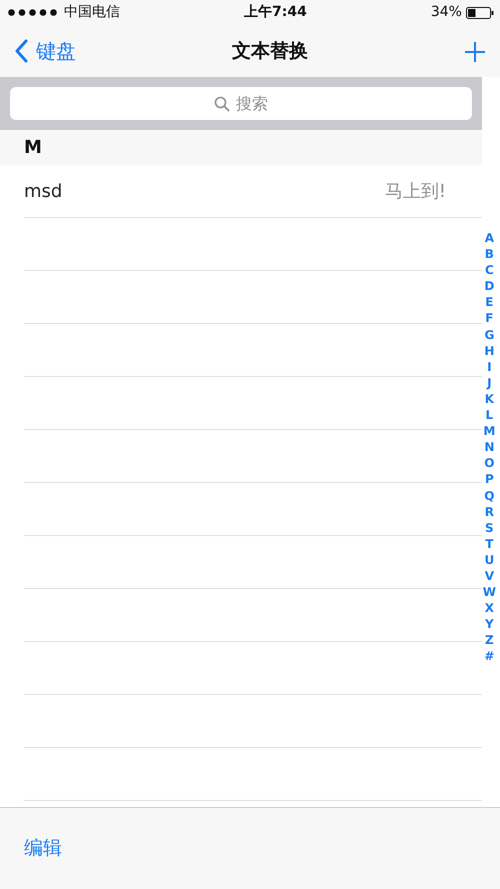 The height and width of the screenshot is (889, 500). What do you see at coordinates (489, 576) in the screenshot?
I see `index-letter: V` at bounding box center [489, 576].